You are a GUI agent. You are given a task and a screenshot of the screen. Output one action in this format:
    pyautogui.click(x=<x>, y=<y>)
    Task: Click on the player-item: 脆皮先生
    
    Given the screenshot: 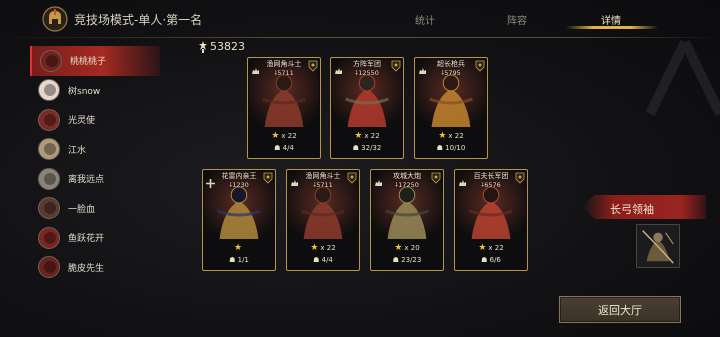 What is the action you would take?
    pyautogui.click(x=95, y=268)
    